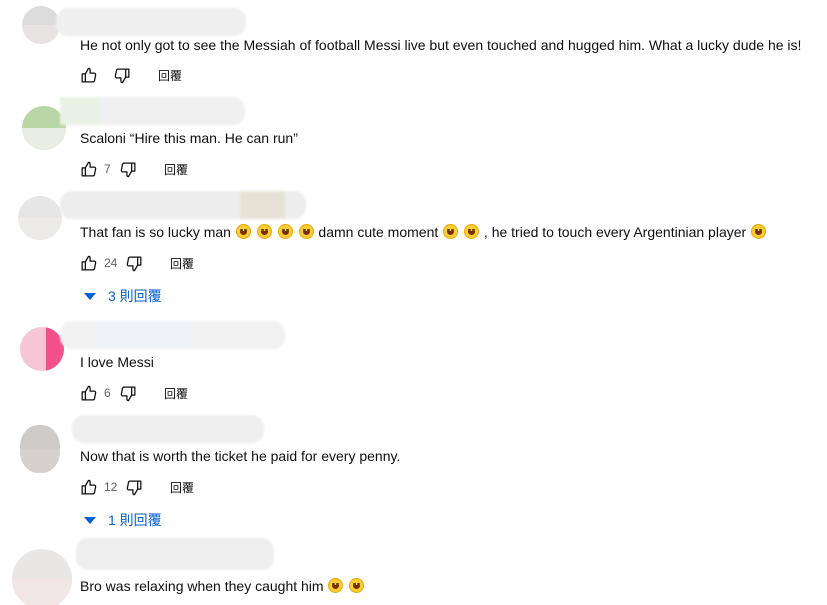 This screenshot has height=605, width=827. Describe the element at coordinates (111, 487) in the screenshot. I see `like-count: 12` at that location.